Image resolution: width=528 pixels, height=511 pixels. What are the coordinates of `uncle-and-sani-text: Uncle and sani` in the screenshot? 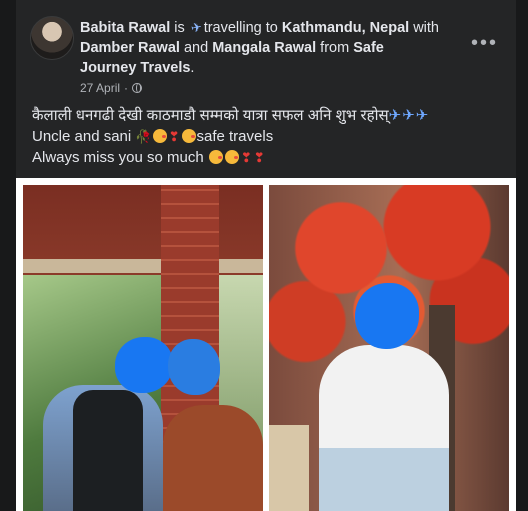 It's located at (82, 136).